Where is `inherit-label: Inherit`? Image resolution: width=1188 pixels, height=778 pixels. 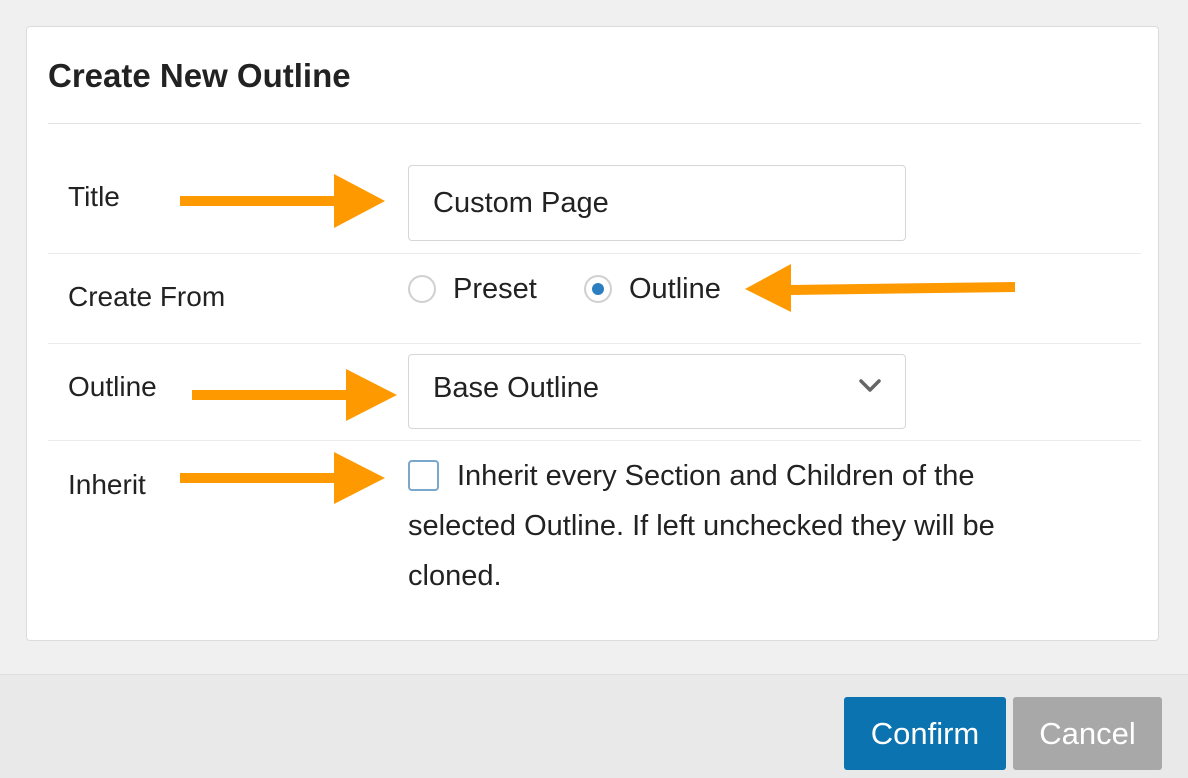
inherit-label: Inherit is located at coordinates (107, 484).